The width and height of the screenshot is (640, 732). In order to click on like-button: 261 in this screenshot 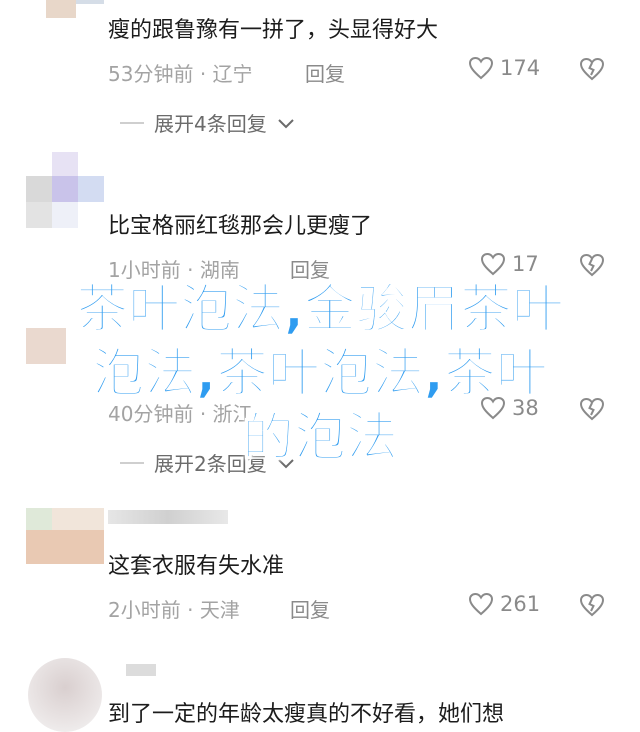, I will do `click(504, 604)`.